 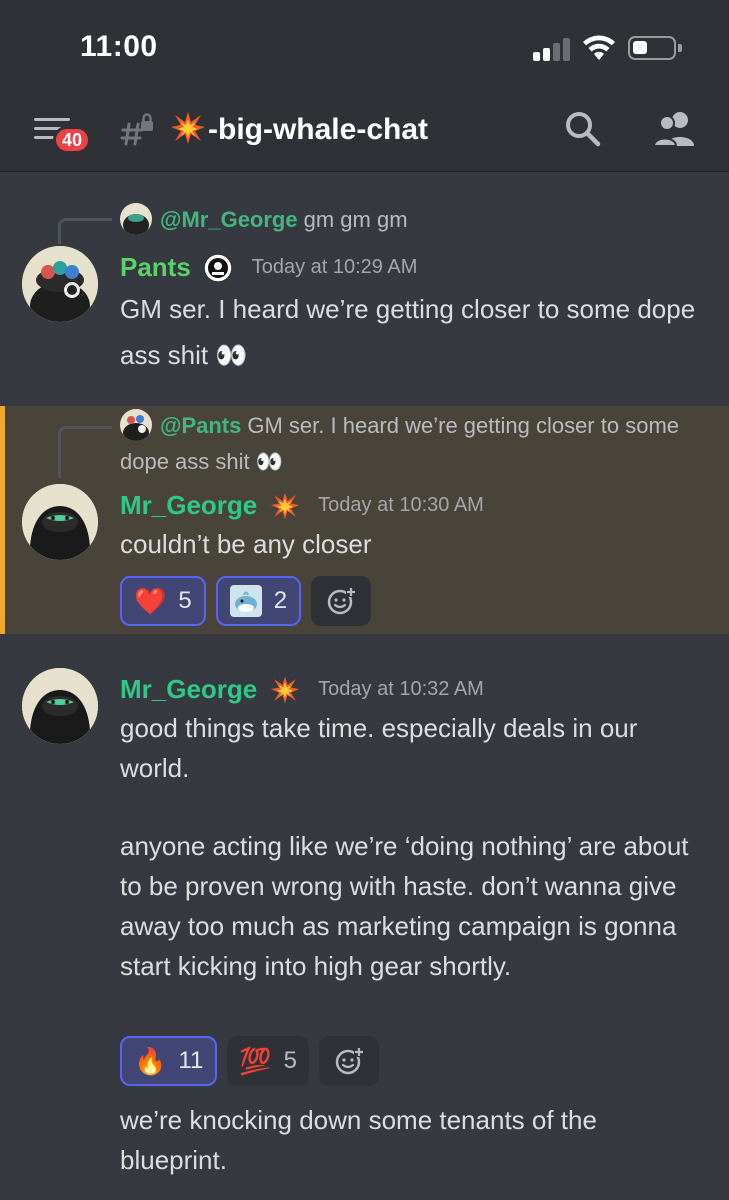 What do you see at coordinates (401, 689) in the screenshot?
I see `timestamp: Today at 10:32 AM` at bounding box center [401, 689].